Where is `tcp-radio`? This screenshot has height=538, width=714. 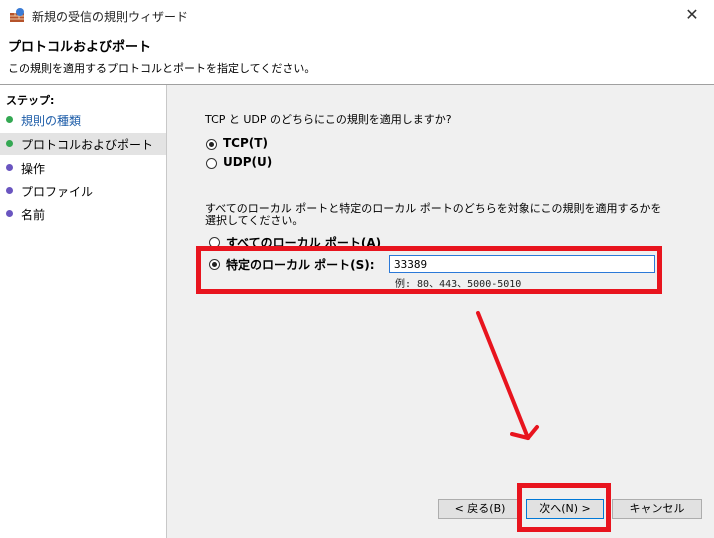
tcp-radio is located at coordinates (211, 144).